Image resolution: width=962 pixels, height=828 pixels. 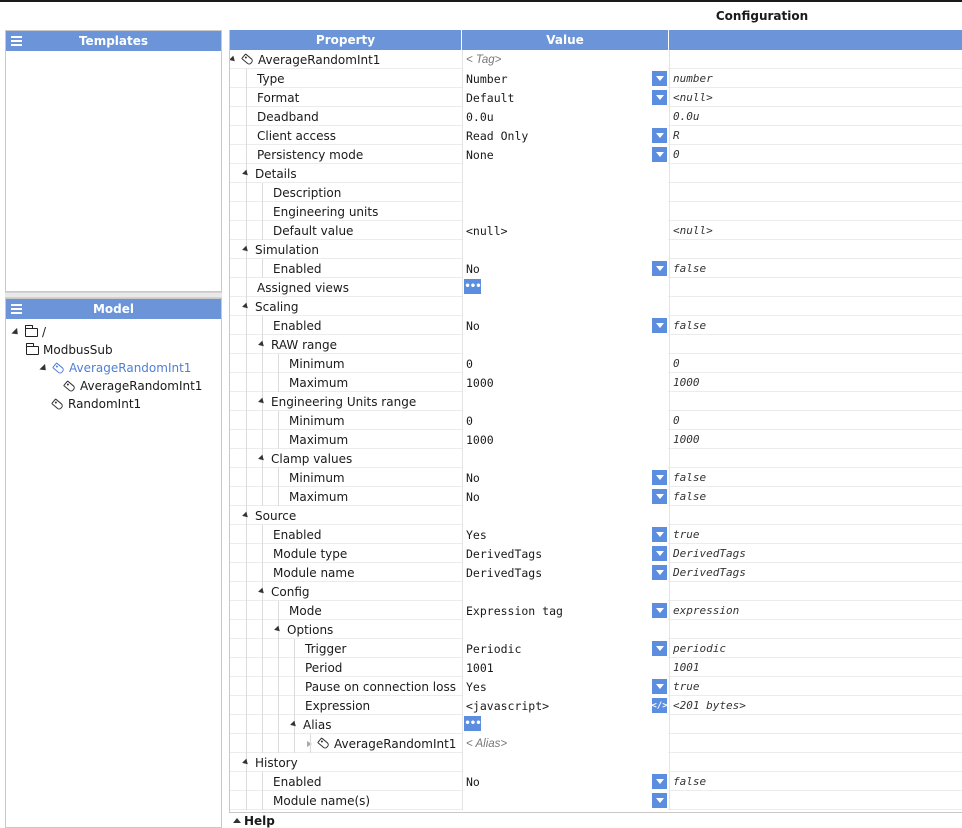 I want to click on property-name-cell: Config, so click(x=345, y=591).